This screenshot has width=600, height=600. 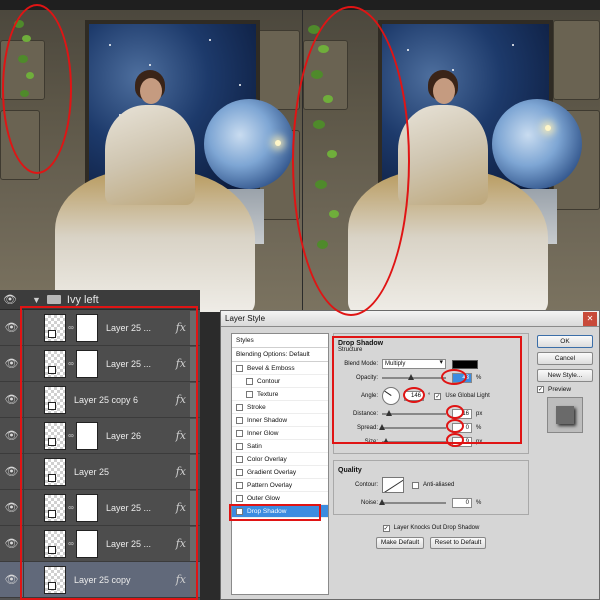 What do you see at coordinates (410, 319) in the screenshot?
I see `dialog-titlebar: Layer Style ✕` at bounding box center [410, 319].